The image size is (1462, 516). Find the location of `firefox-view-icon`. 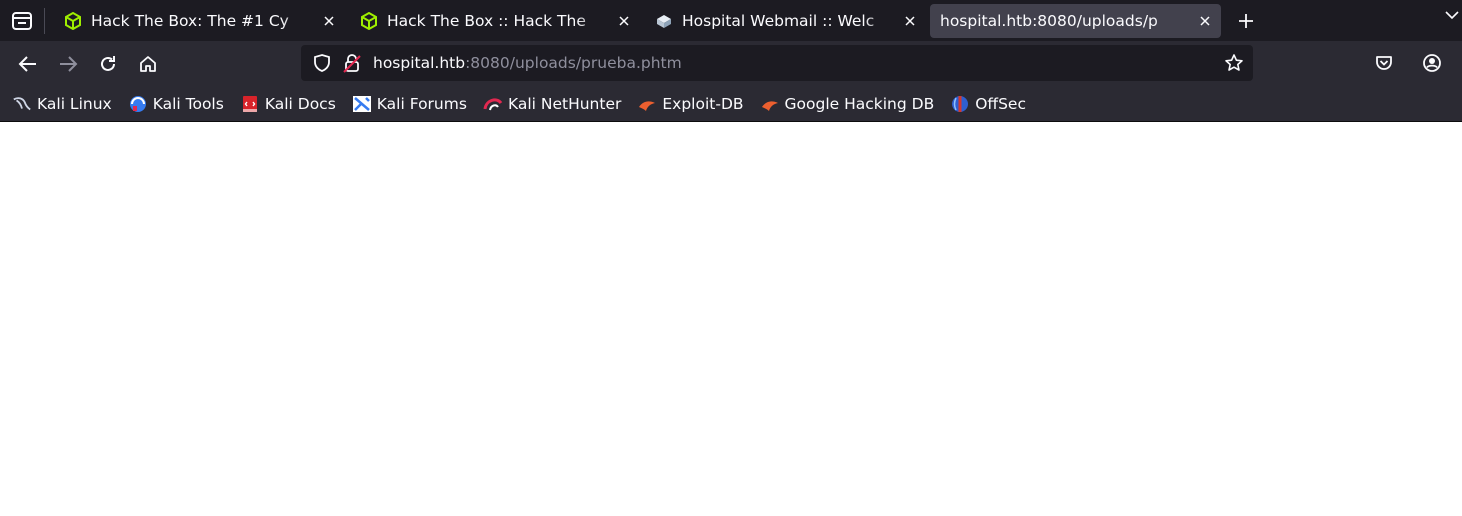

firefox-view-icon is located at coordinates (22, 20).